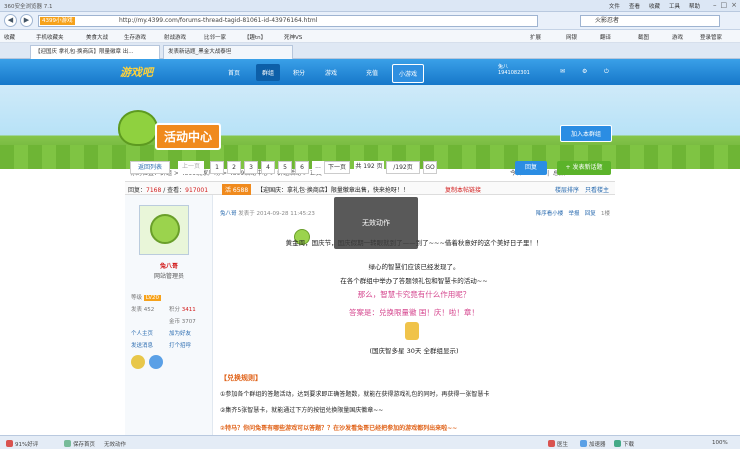 This screenshot has height=449, width=740. Describe the element at coordinates (22, 444) in the screenshot. I see `rating-status: 91%好评` at that location.